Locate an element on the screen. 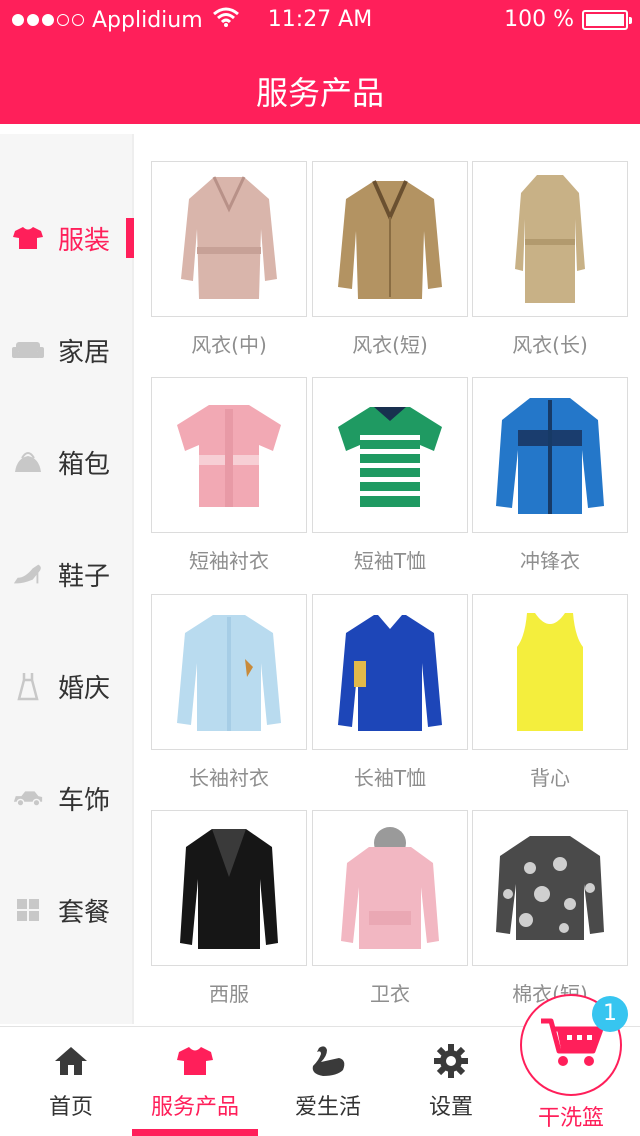  cart-icon is located at coordinates (571, 1045).